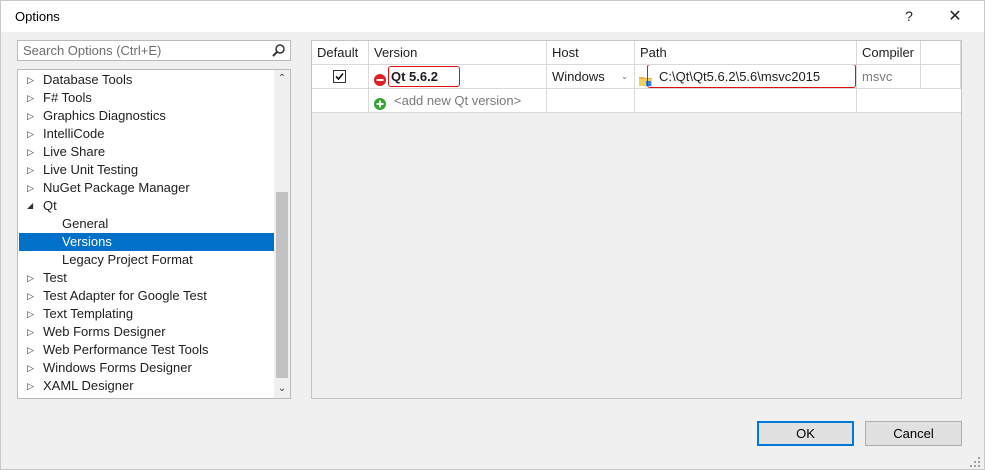 The height and width of the screenshot is (470, 985). I want to click on add-version-link: <add new Qt version>, so click(457, 100).